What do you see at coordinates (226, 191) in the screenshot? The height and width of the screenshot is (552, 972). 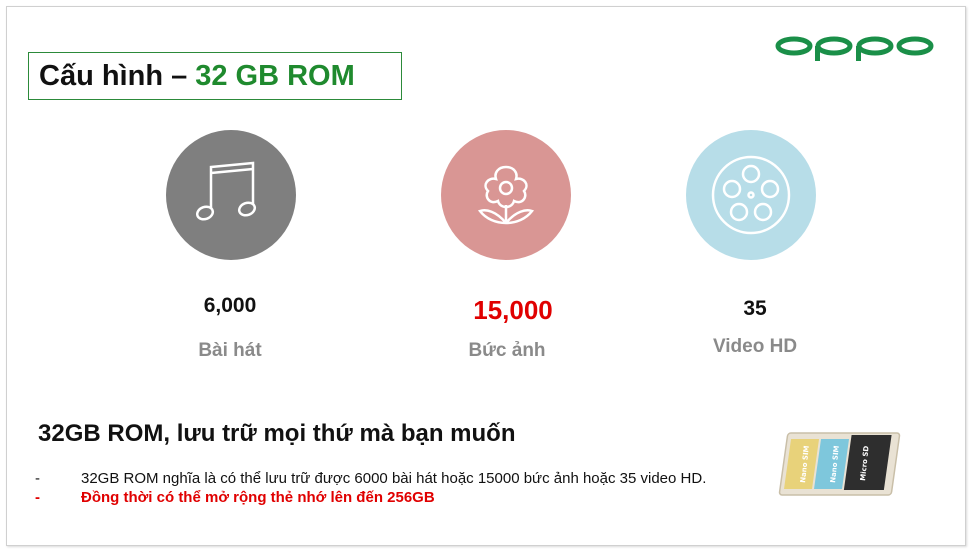 I see `music-note-icon` at bounding box center [226, 191].